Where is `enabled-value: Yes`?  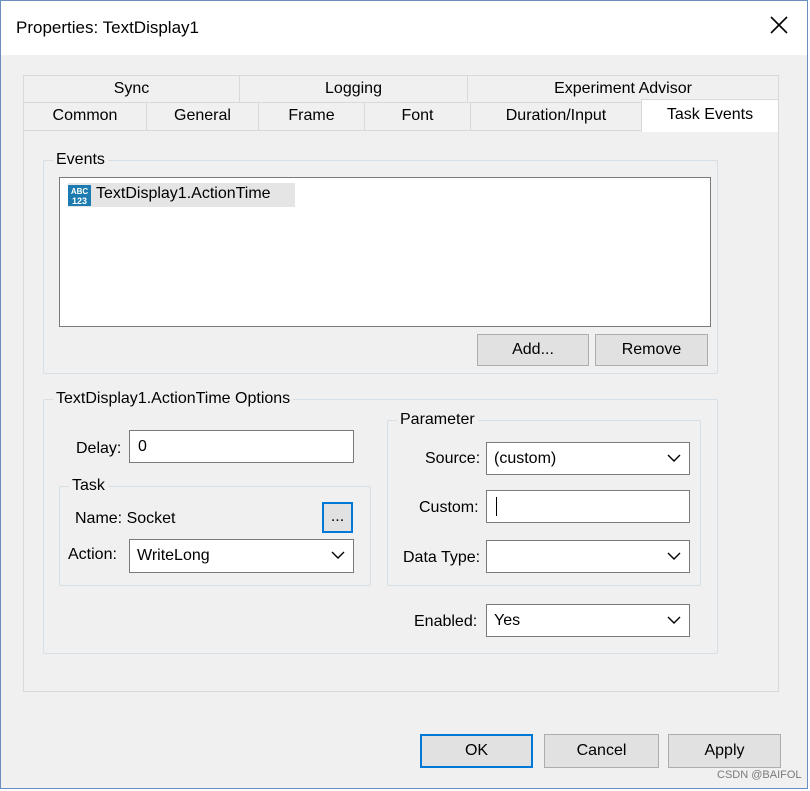
enabled-value: Yes is located at coordinates (507, 620).